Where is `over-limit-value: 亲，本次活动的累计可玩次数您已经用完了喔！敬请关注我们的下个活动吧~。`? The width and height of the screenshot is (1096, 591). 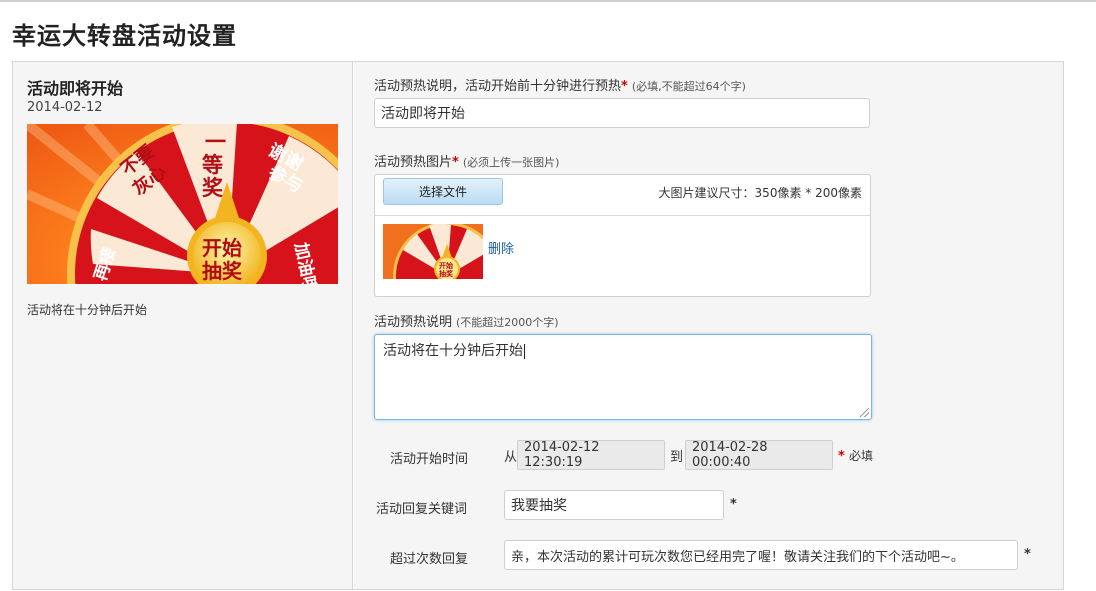
over-limit-value: 亲，本次活动的累计可玩次数您已经用完了喔！敬请关注我们的下个活动吧~。 is located at coordinates (737, 557).